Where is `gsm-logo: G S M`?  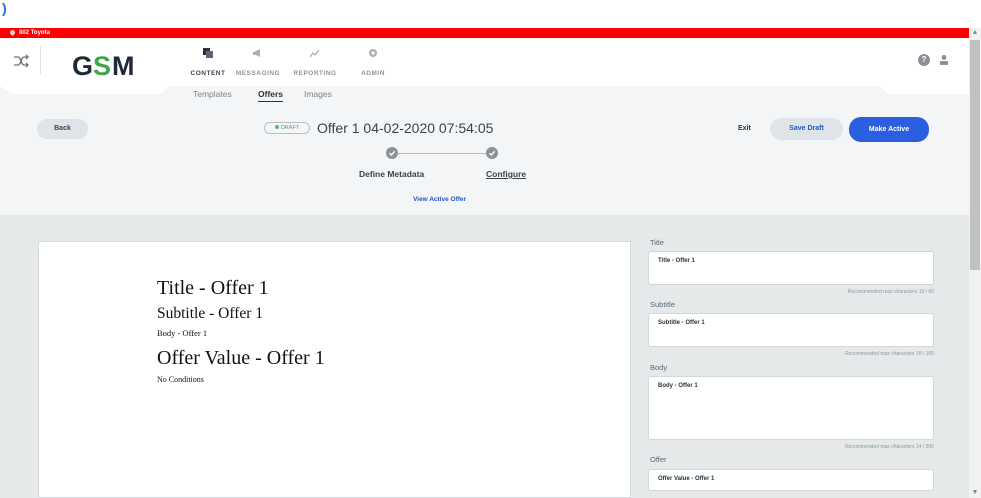 gsm-logo: G S M is located at coordinates (109, 65).